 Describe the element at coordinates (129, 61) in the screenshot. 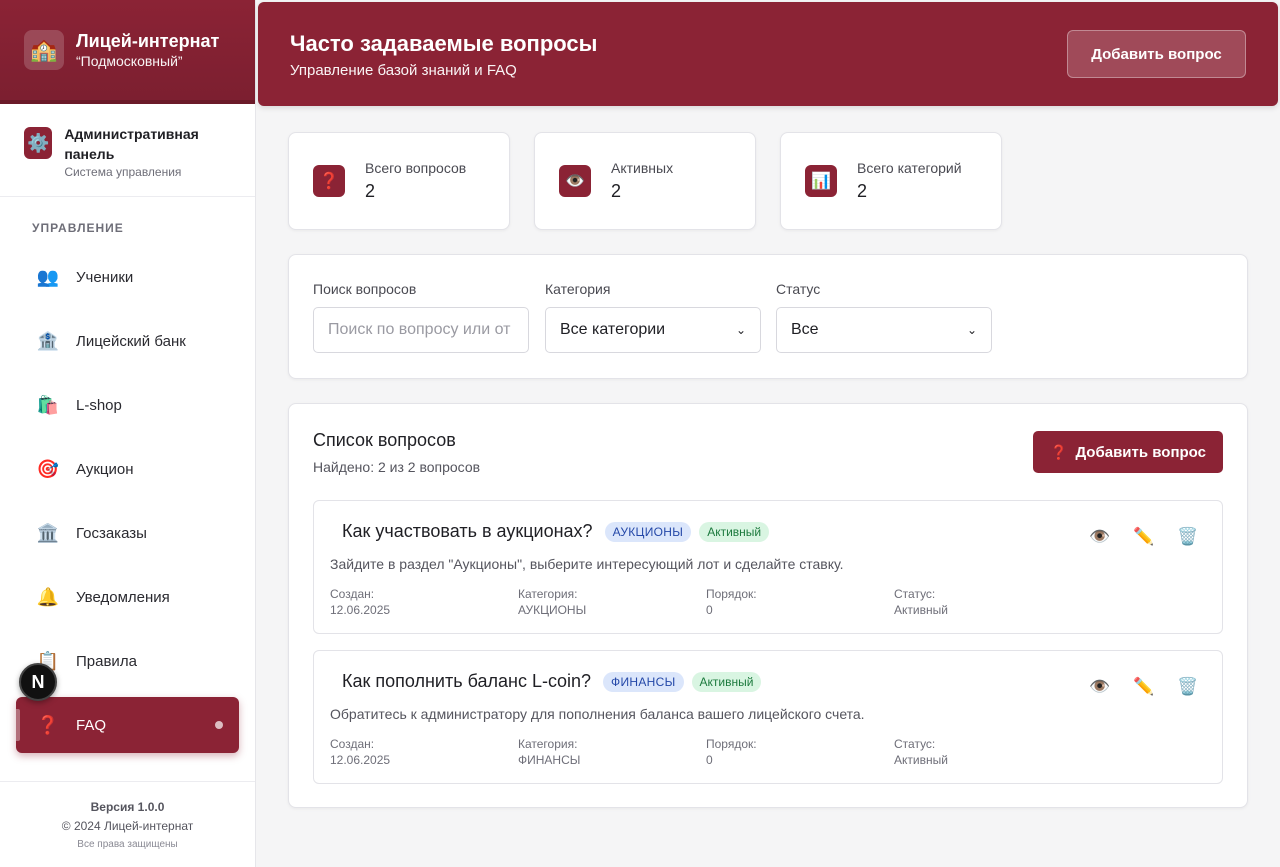

I see `brand-subtitle: “Подмосковный”` at that location.